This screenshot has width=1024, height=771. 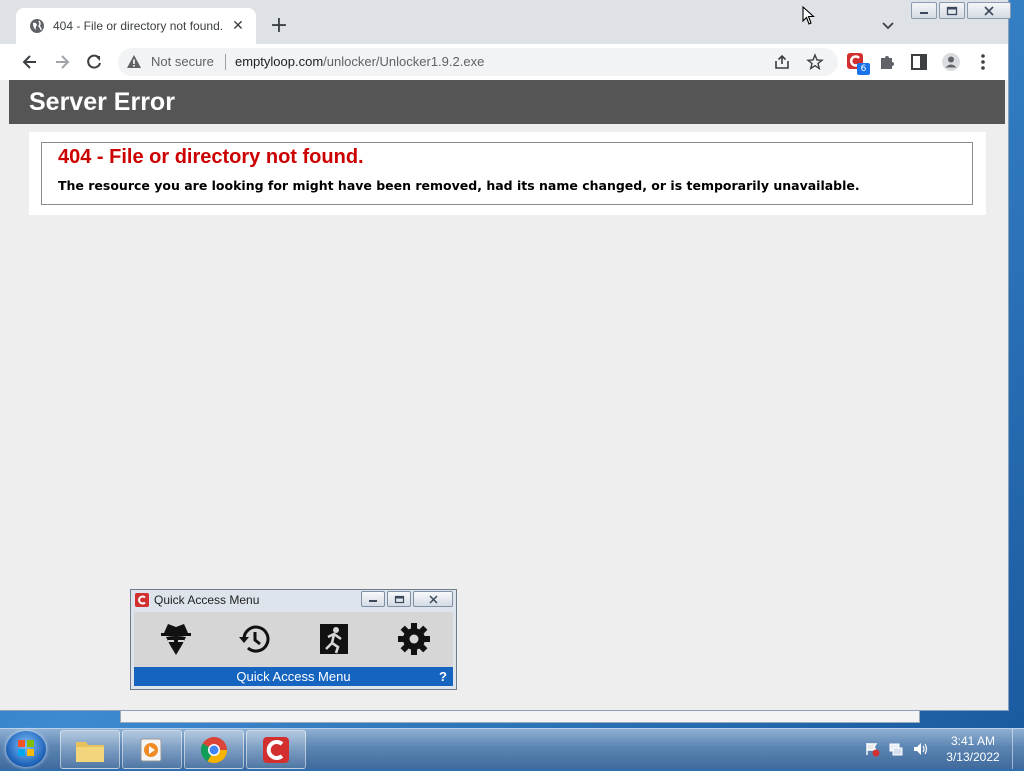 What do you see at coordinates (1018, 749) in the screenshot?
I see `show-desktop-button` at bounding box center [1018, 749].